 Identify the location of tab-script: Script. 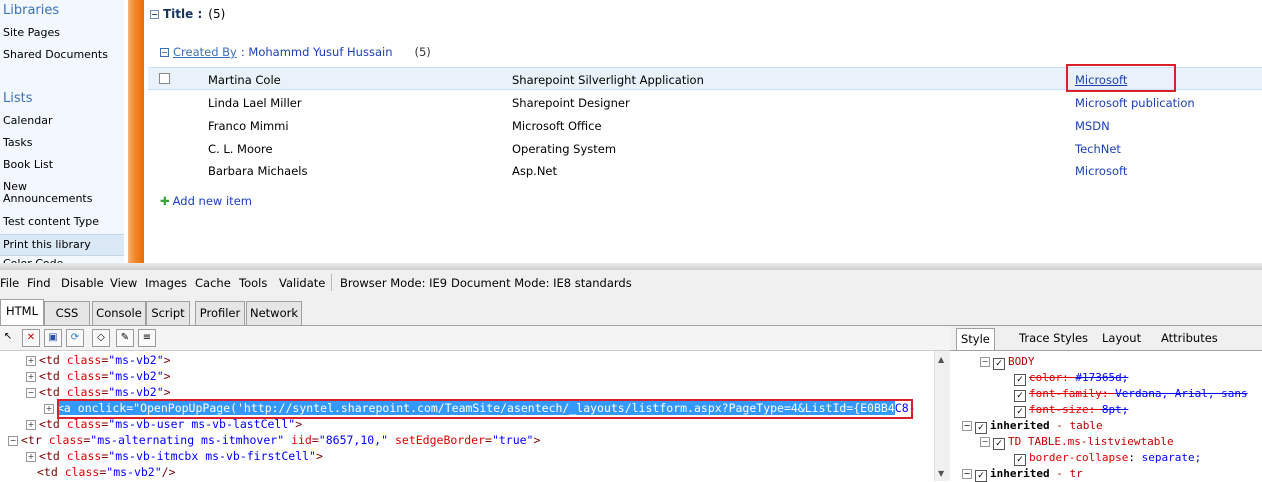
(168, 313).